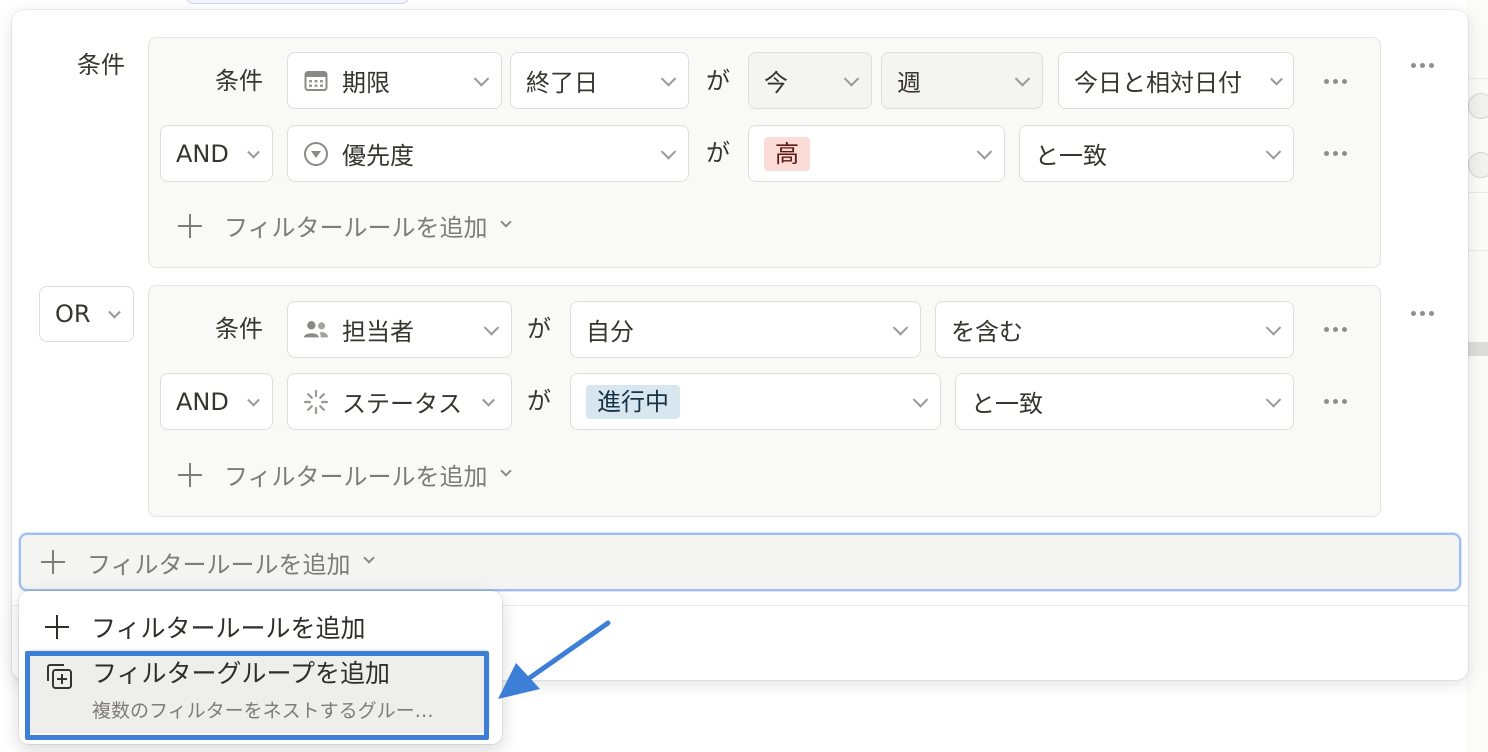 The image size is (1488, 752). I want to click on select-icon, so click(316, 154).